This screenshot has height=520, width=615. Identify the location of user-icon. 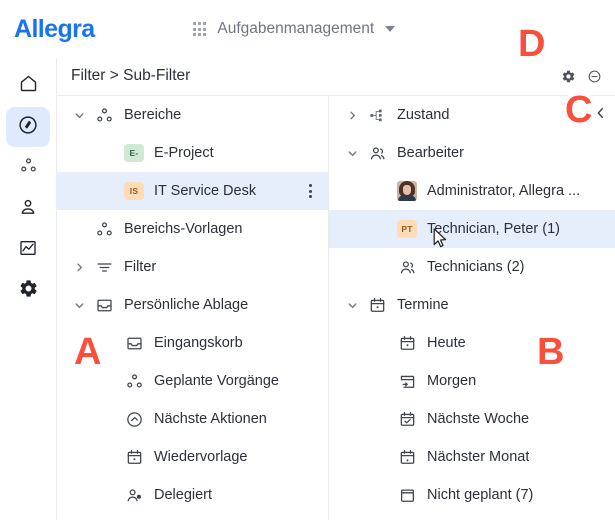
(28, 209).